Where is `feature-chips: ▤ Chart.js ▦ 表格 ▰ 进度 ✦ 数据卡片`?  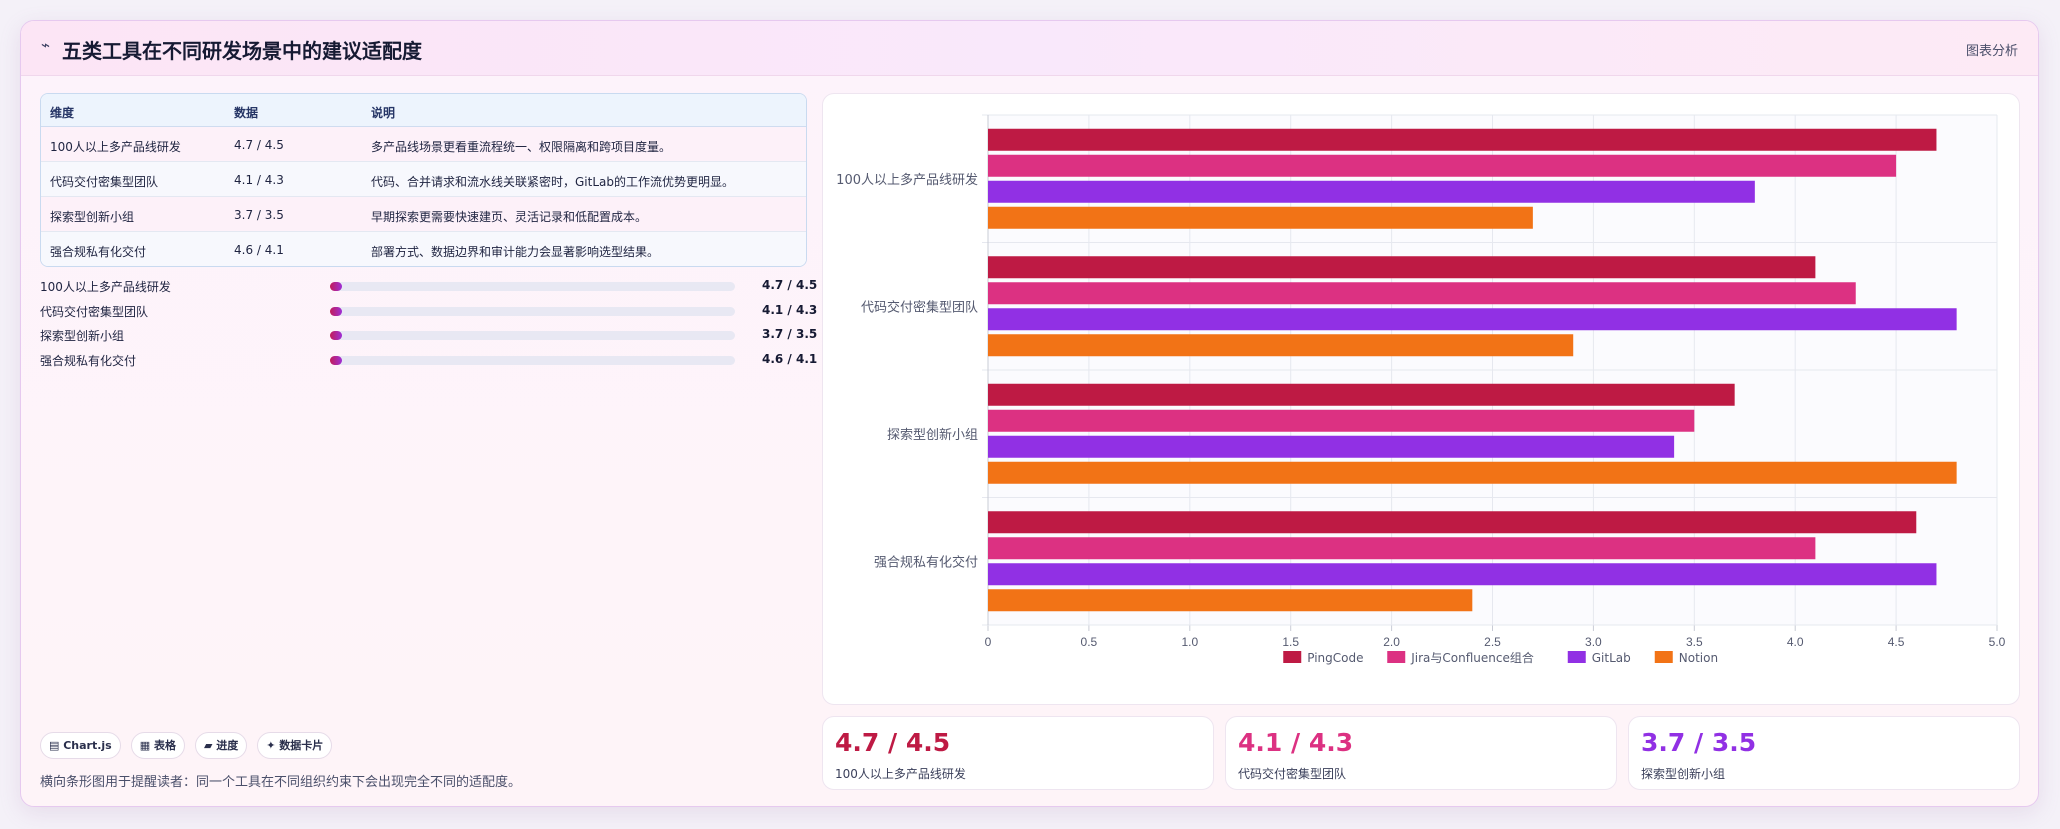
feature-chips: ▤ Chart.js ▦ 表格 ▰ 进度 ✦ 数据卡片 is located at coordinates (191, 745).